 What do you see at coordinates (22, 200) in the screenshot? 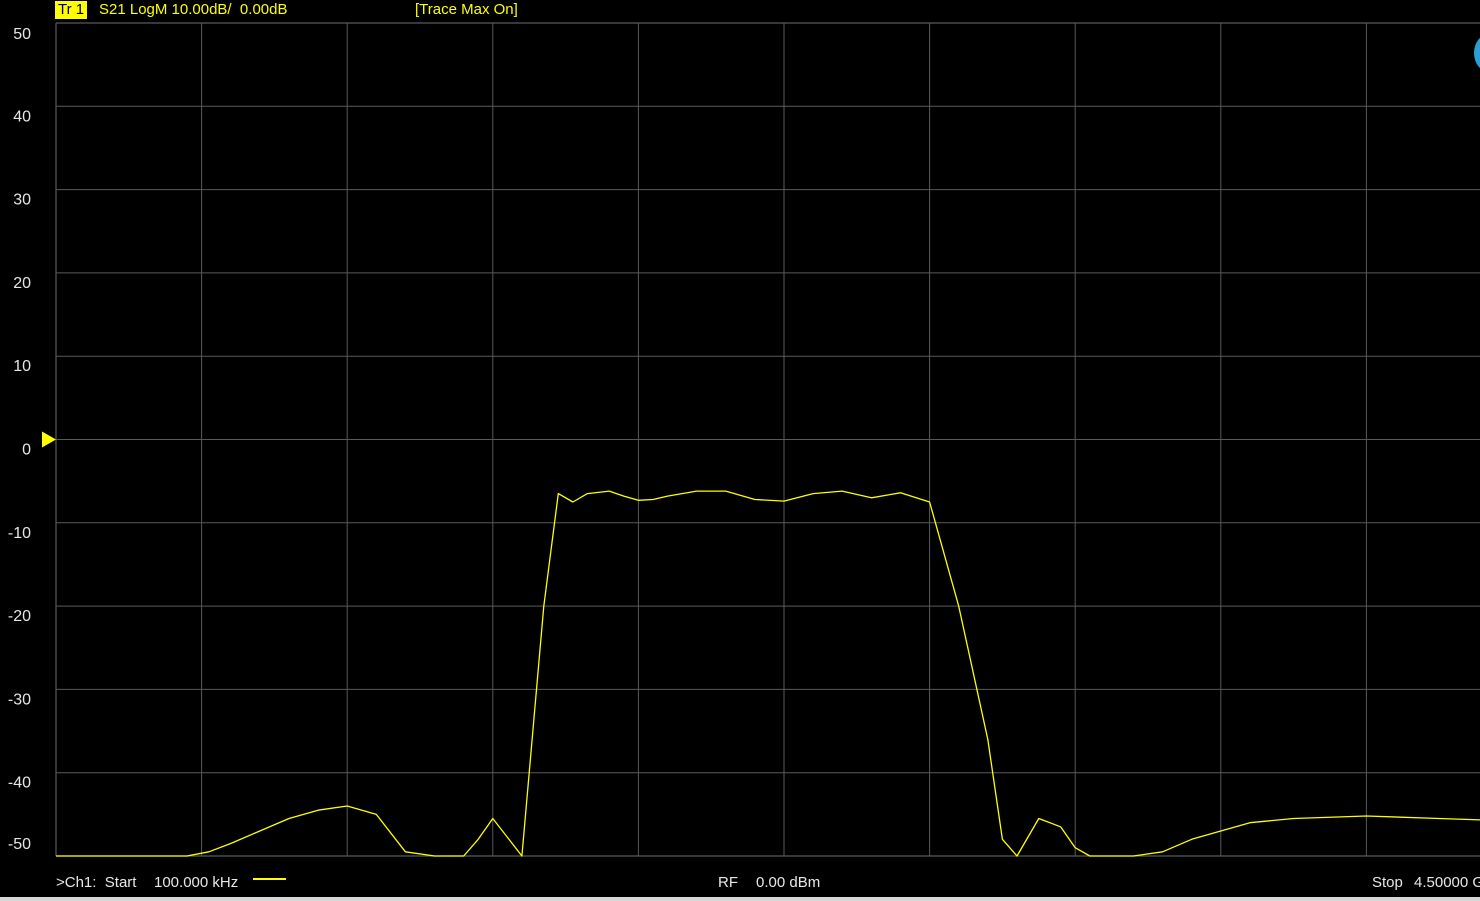
I see `y-tick-label: 30` at bounding box center [22, 200].